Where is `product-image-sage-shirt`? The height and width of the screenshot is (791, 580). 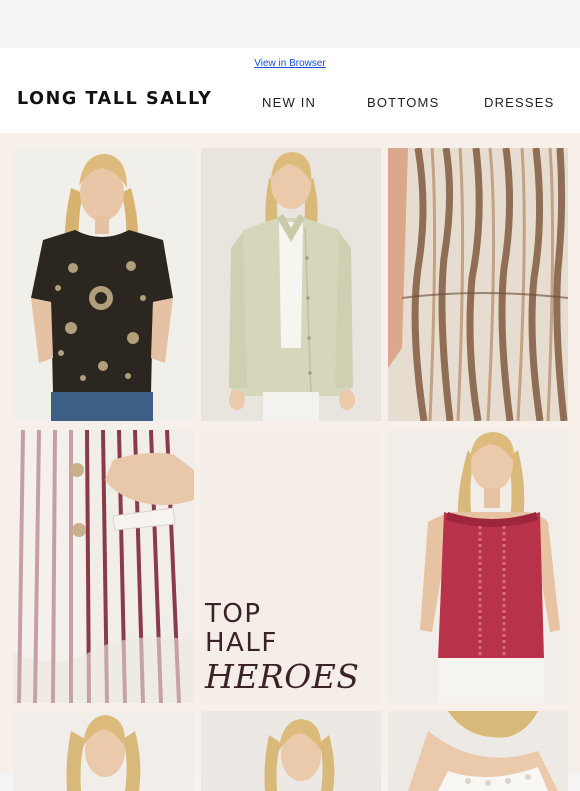 product-image-sage-shirt is located at coordinates (291, 284).